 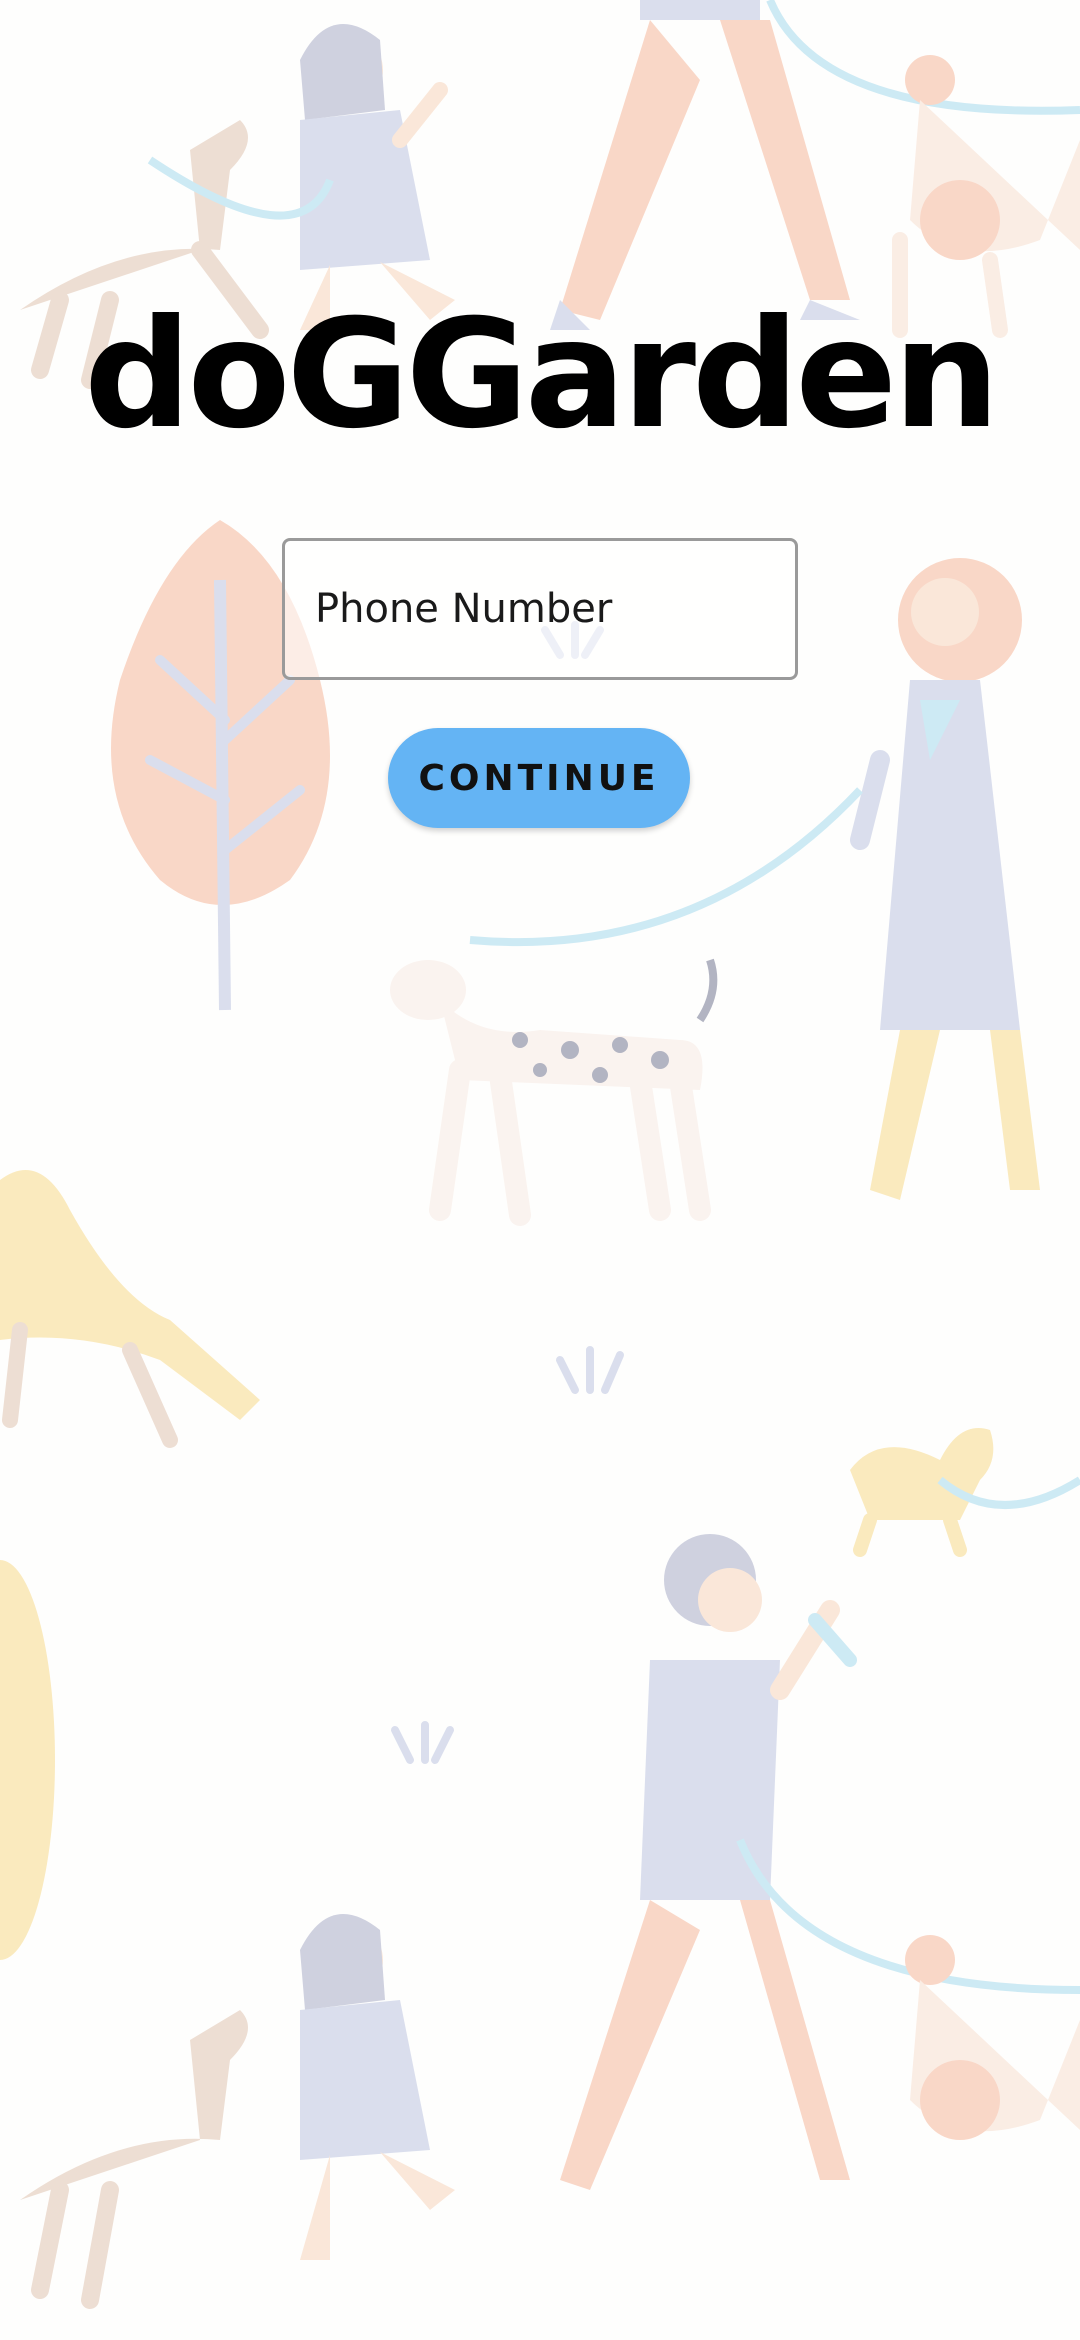 What do you see at coordinates (992, 2037) in the screenshot?
I see `poodle-figure-bottom-right` at bounding box center [992, 2037].